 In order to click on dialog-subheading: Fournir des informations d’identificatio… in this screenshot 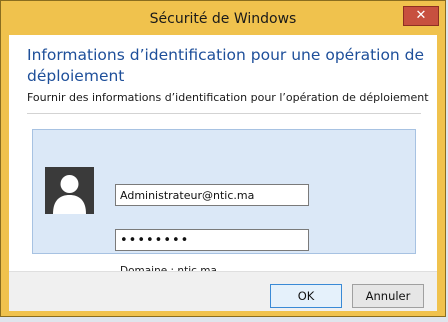, I will do `click(228, 97)`.